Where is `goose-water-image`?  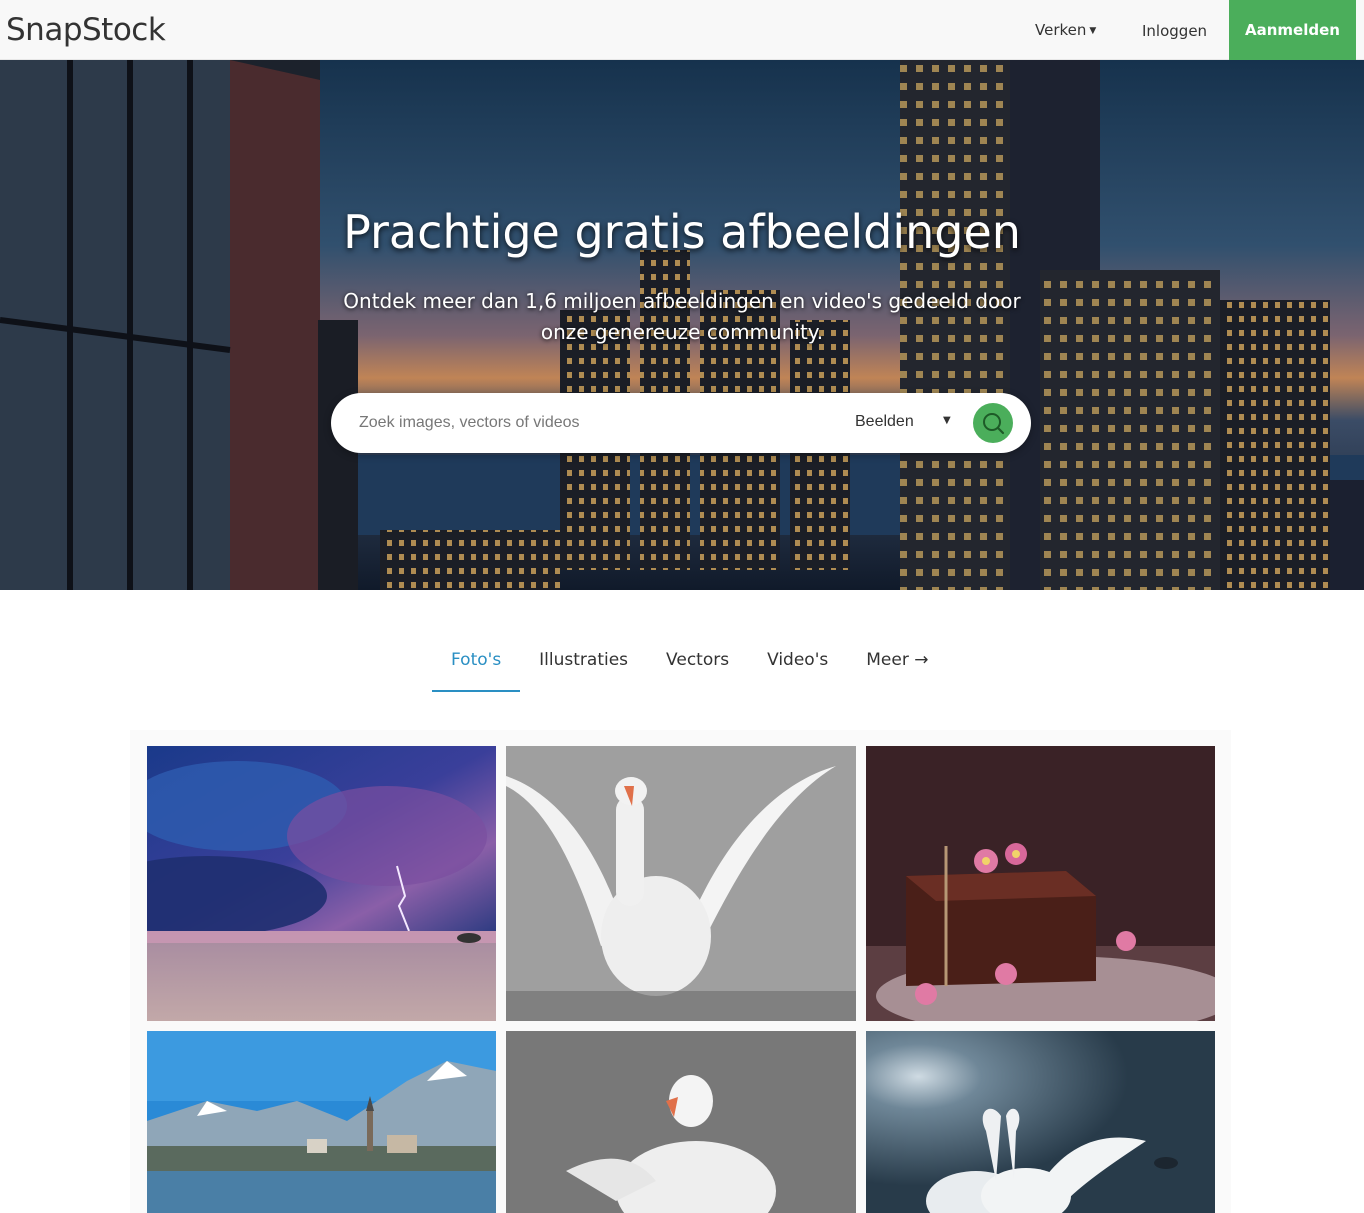
goose-water-image is located at coordinates (681, 1122).